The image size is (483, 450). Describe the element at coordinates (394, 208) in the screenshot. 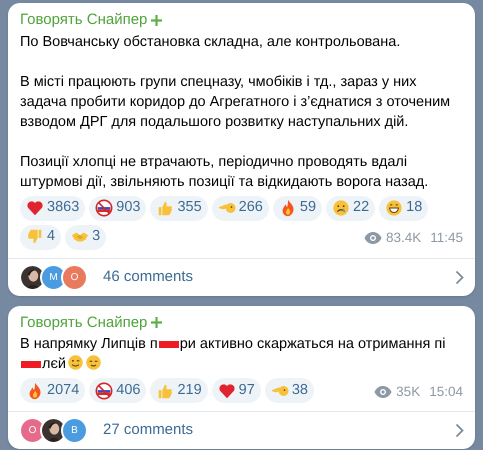

I see `grinning-face-icon` at that location.